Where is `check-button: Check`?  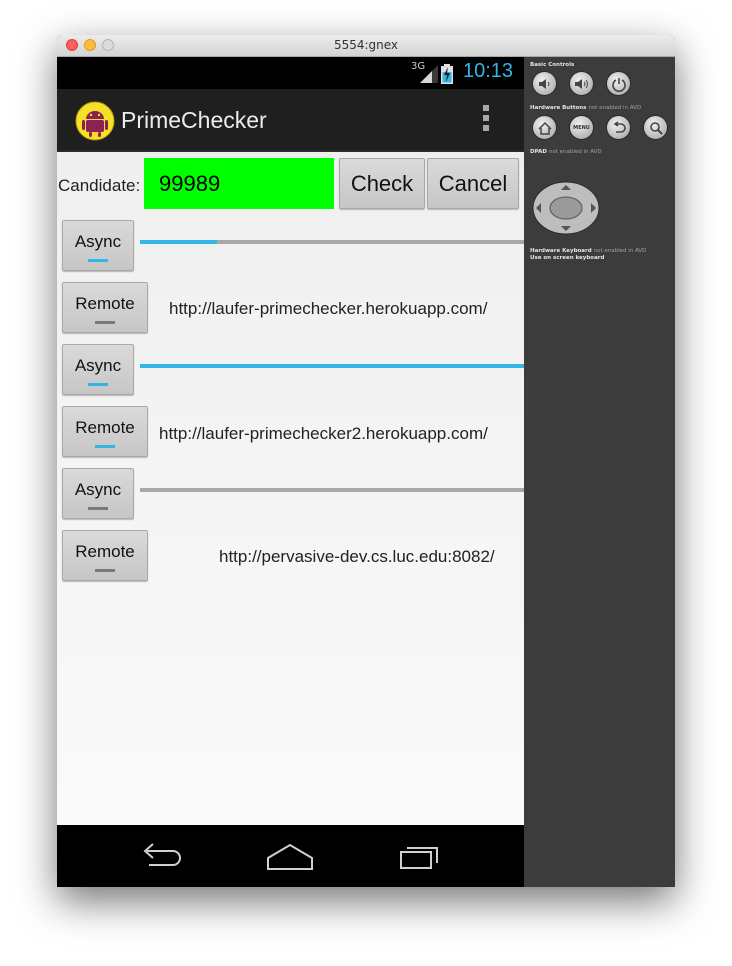 check-button: Check is located at coordinates (382, 183).